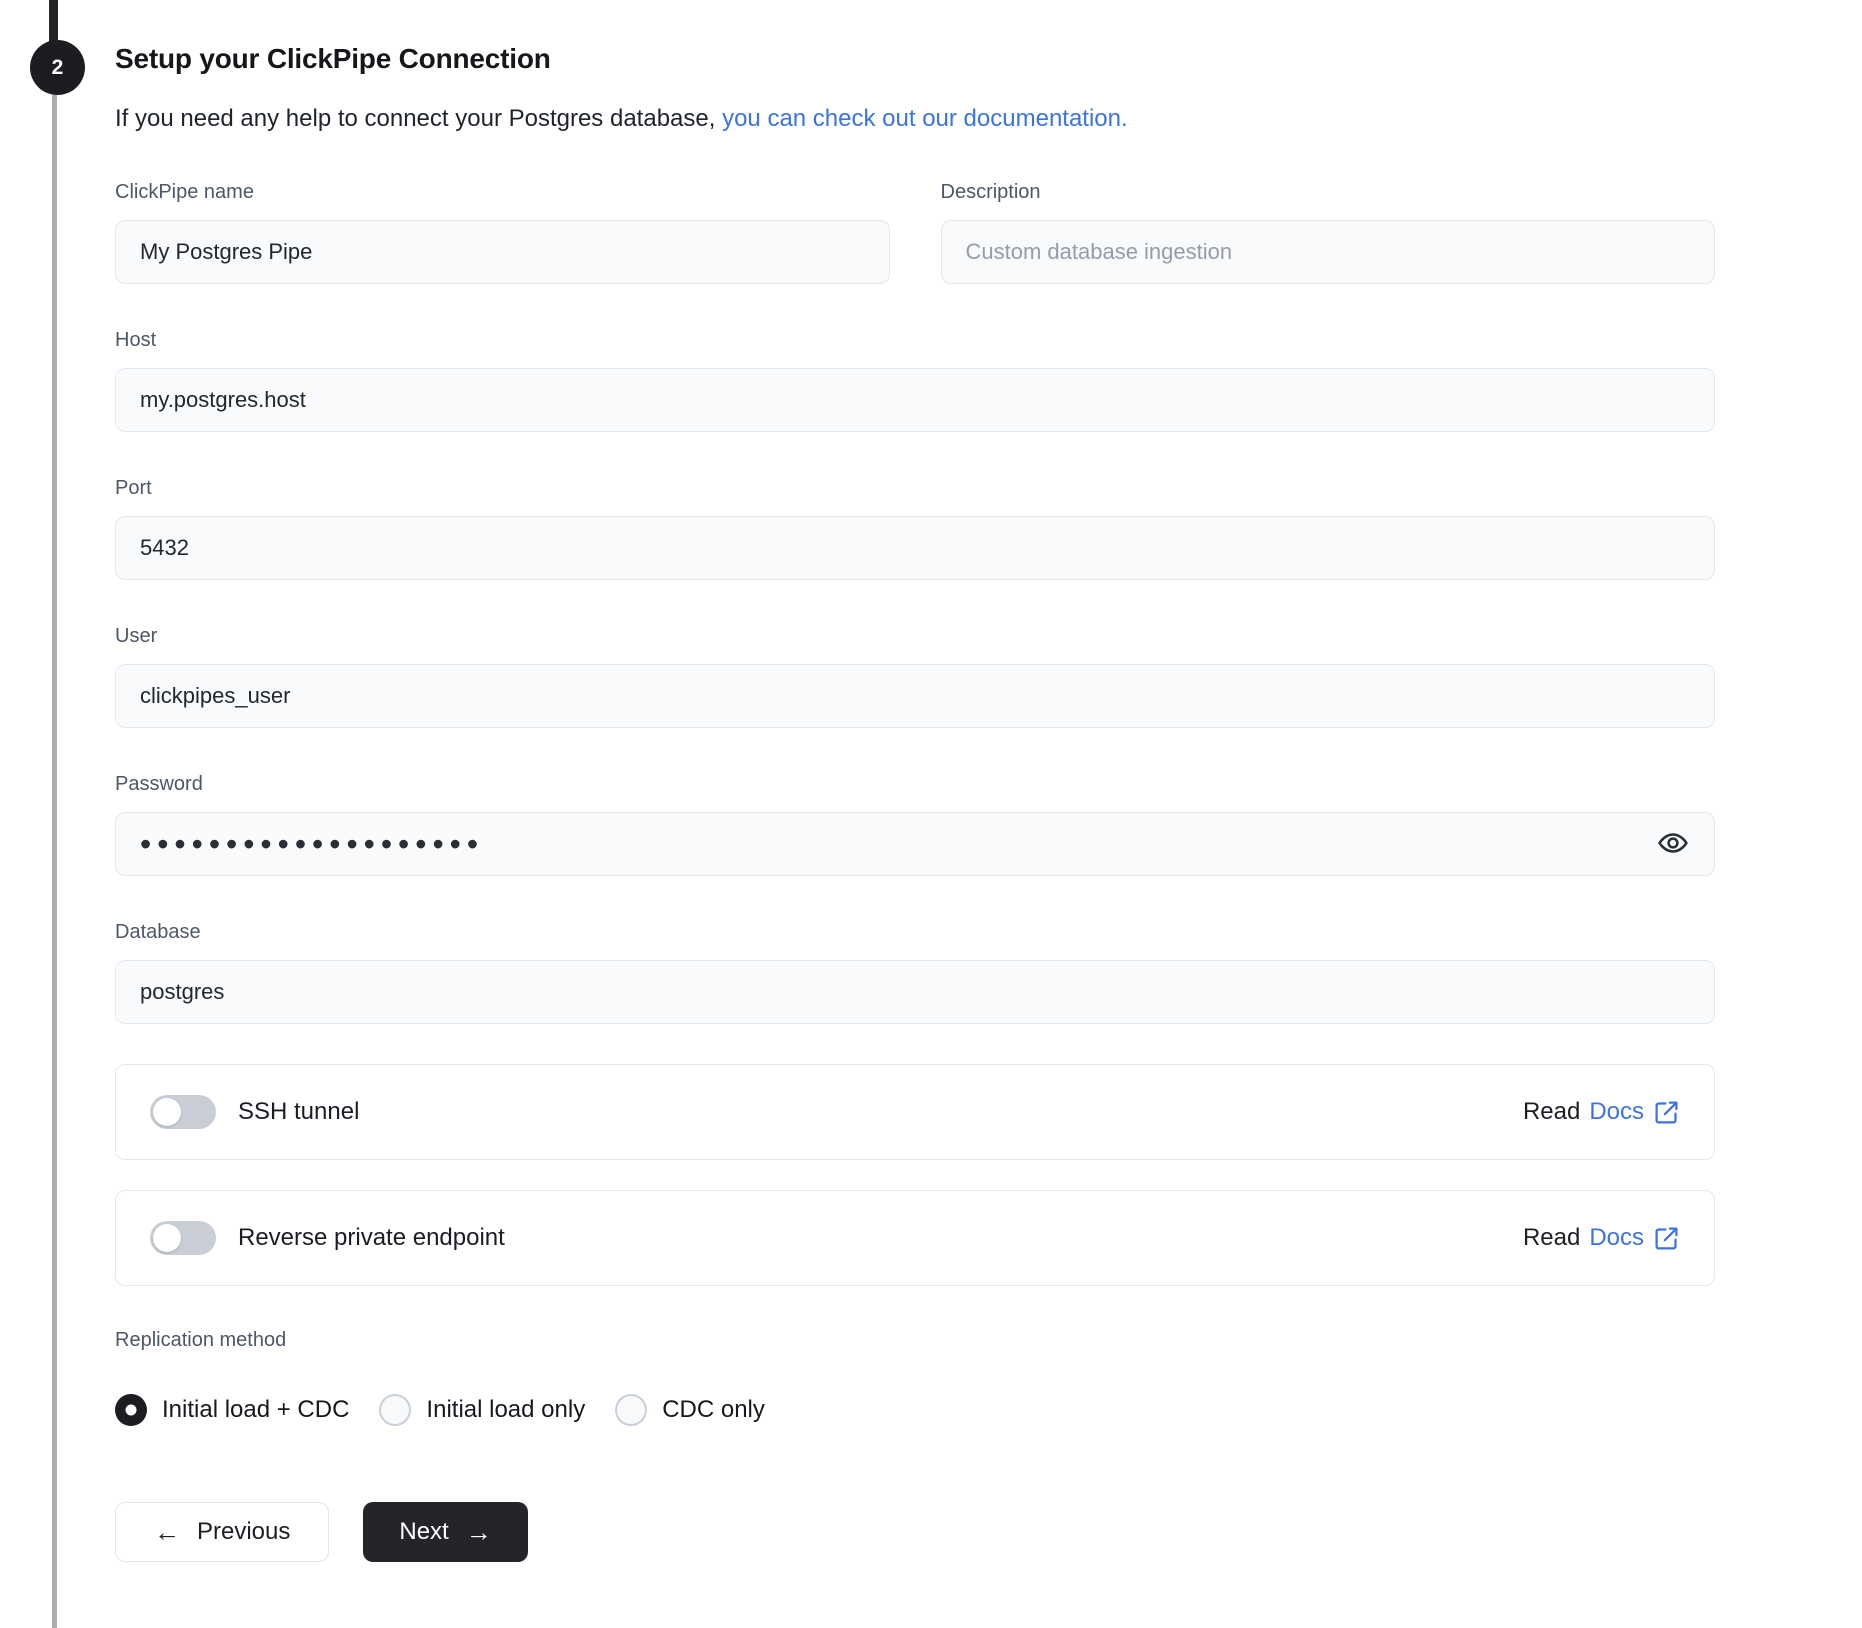 Image resolution: width=1862 pixels, height=1628 pixels. What do you see at coordinates (158, 932) in the screenshot?
I see `database-label: Database` at bounding box center [158, 932].